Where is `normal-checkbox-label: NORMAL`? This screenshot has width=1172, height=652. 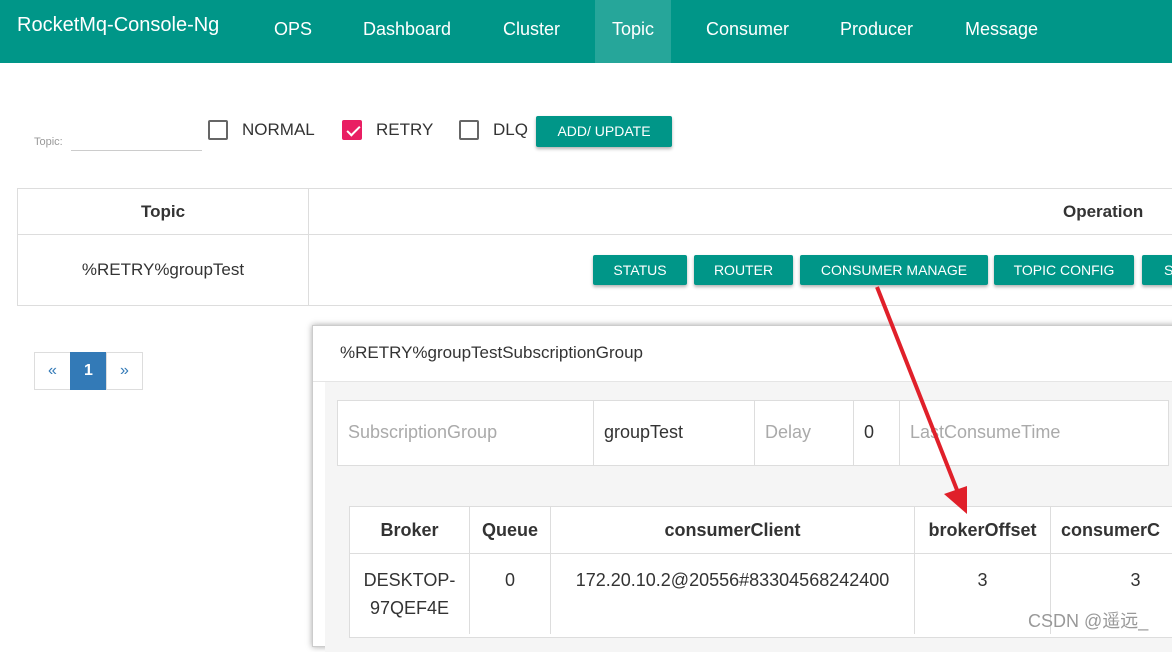
normal-checkbox-label: NORMAL is located at coordinates (278, 130).